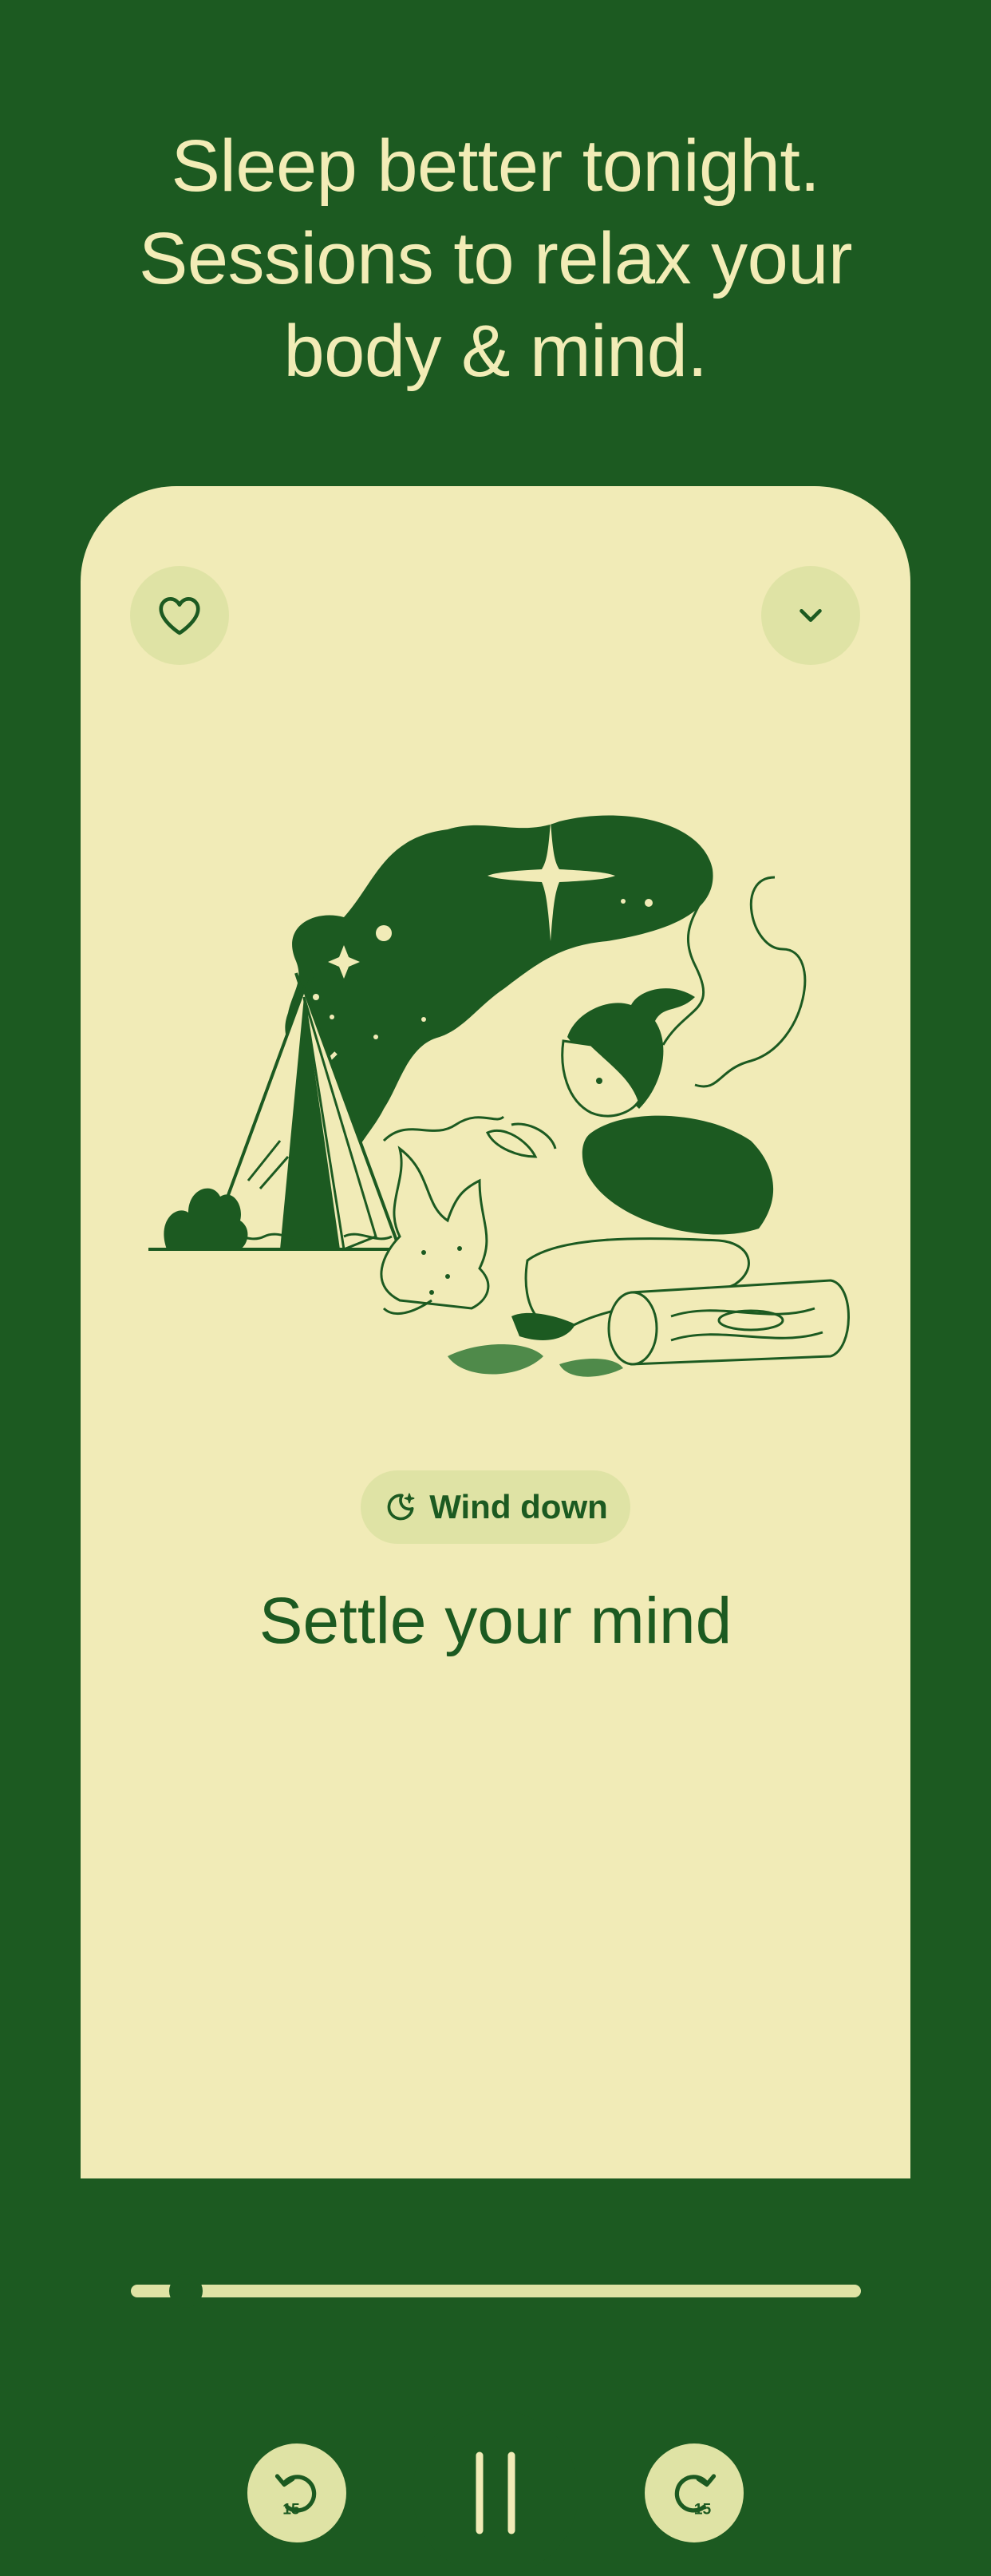 The width and height of the screenshot is (991, 2576). Describe the element at coordinates (518, 1506) in the screenshot. I see `category-label: Wind down` at that location.